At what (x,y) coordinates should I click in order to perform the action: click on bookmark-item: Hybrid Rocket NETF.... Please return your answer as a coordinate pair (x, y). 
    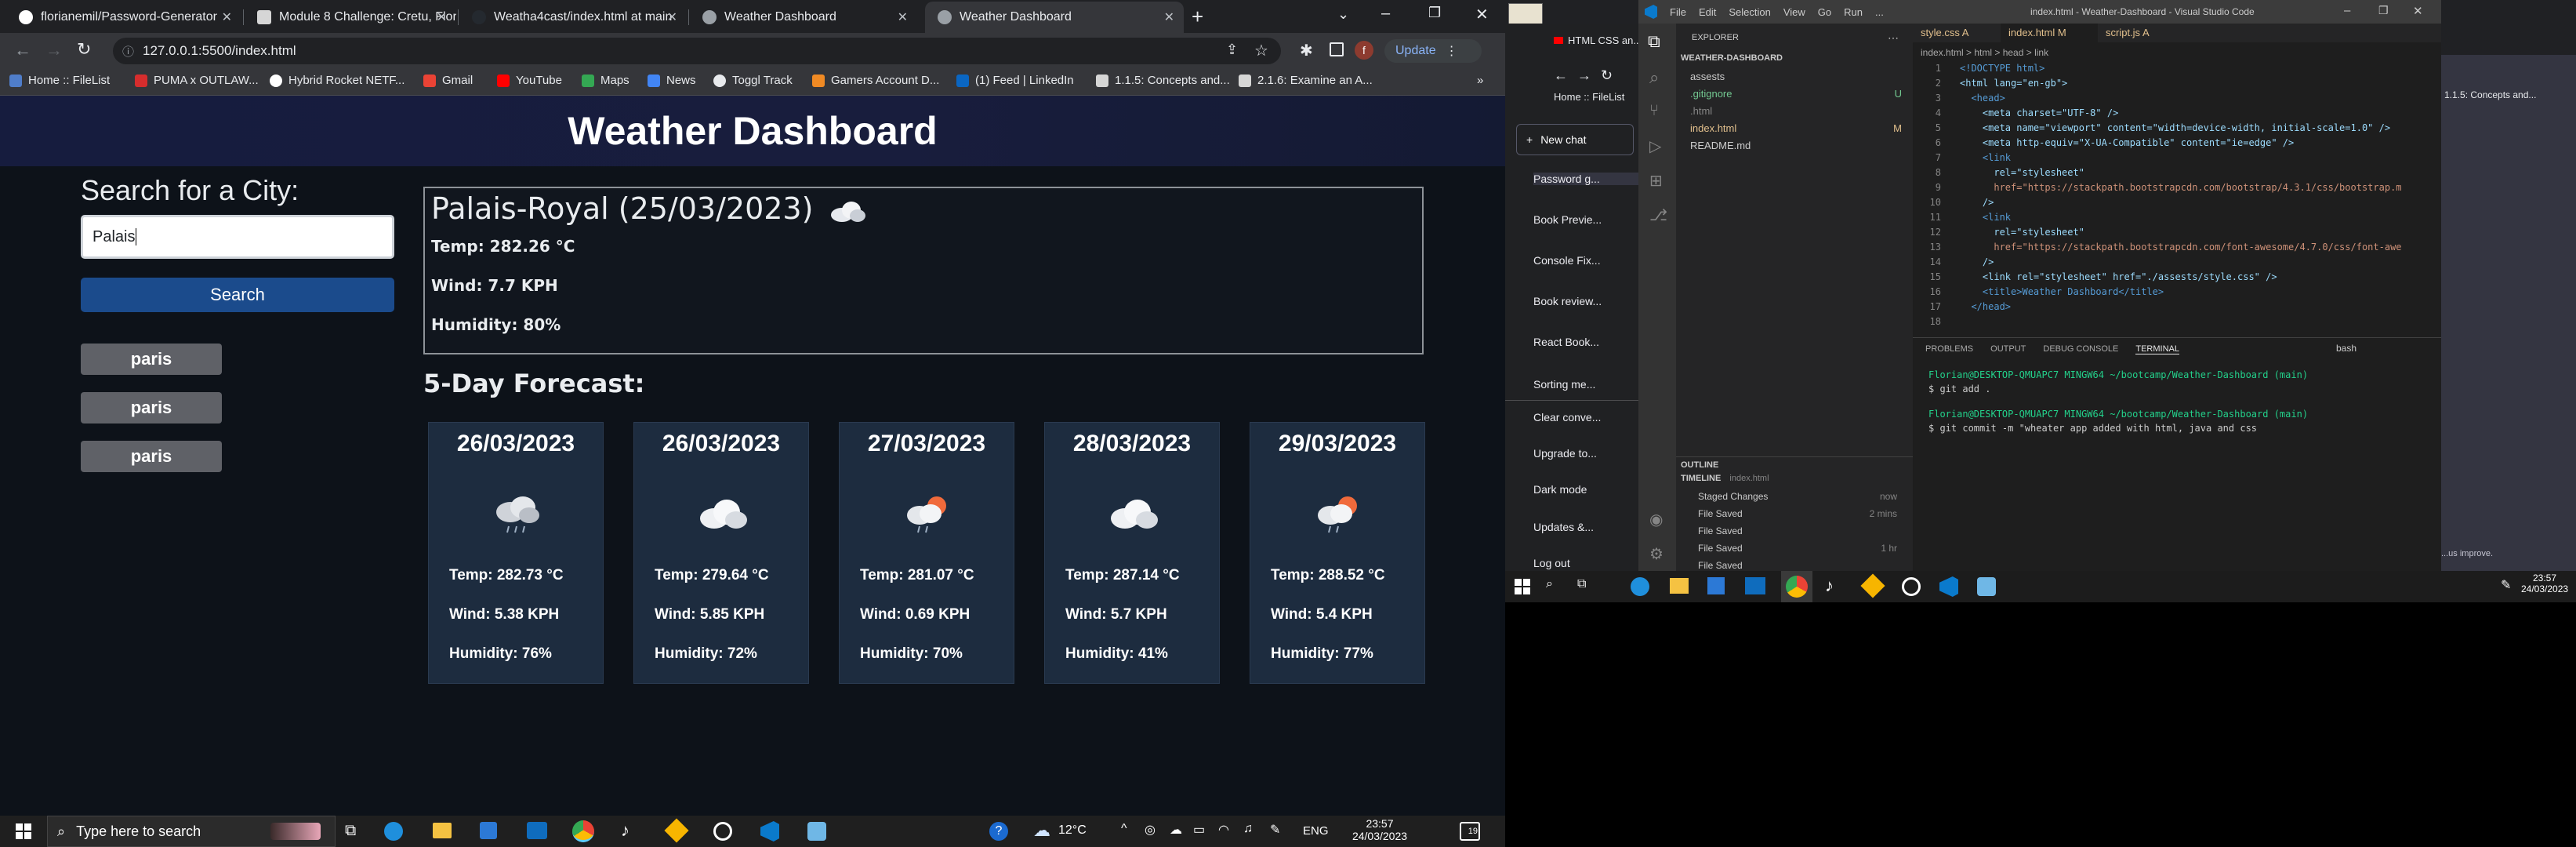
    Looking at the image, I should click on (338, 80).